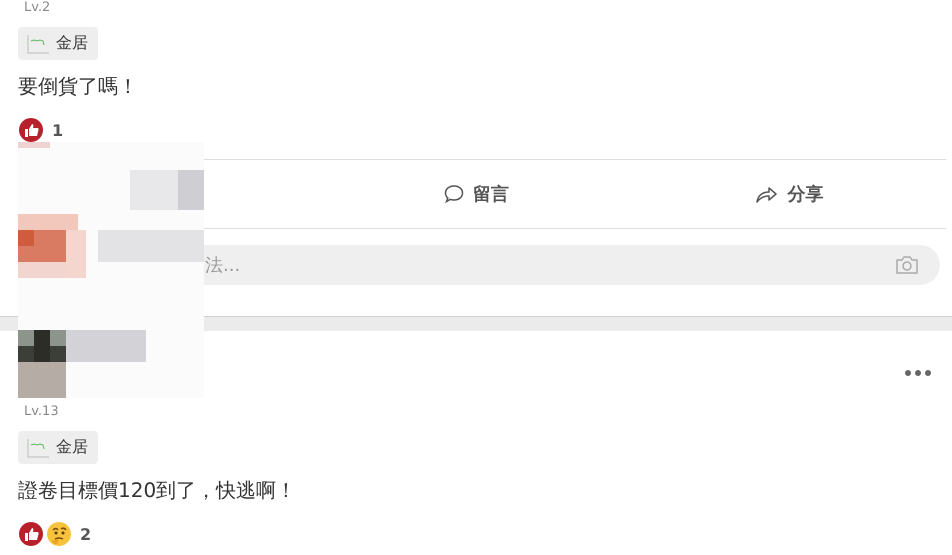  Describe the element at coordinates (37, 8) in the screenshot. I see `user-level: Lv.2` at that location.